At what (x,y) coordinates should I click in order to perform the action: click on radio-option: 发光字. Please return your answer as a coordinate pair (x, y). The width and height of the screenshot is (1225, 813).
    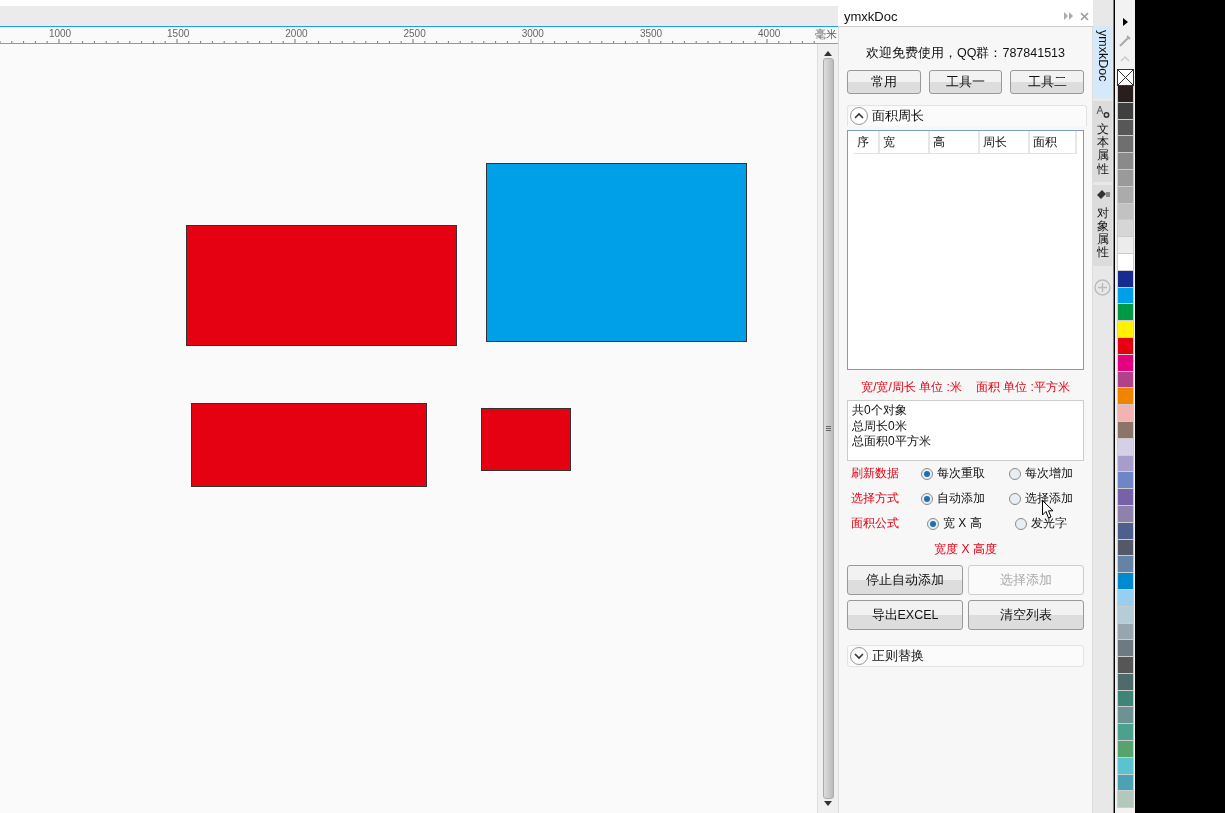
    Looking at the image, I should click on (1052, 523).